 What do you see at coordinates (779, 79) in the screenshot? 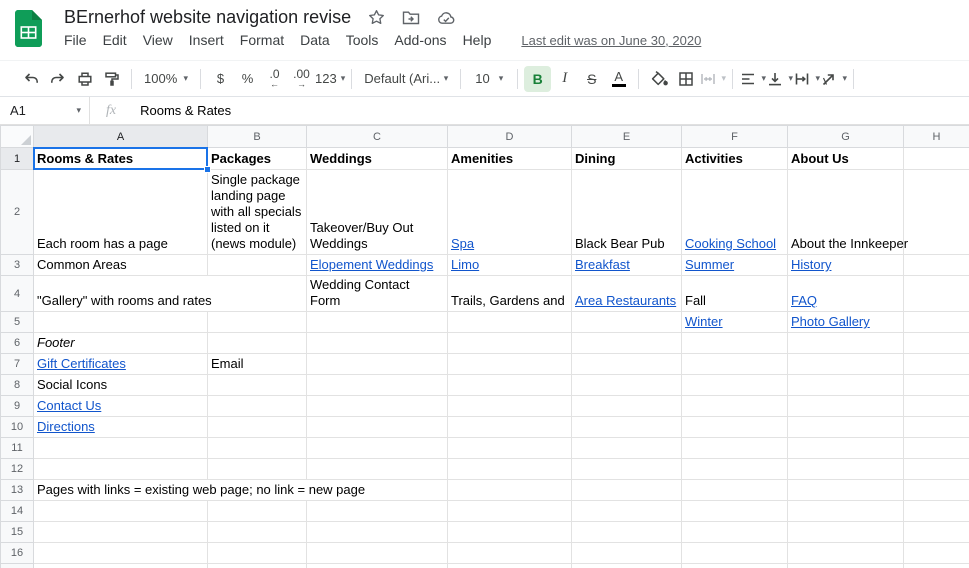
I see `vertical-align-icon: ▾` at bounding box center [779, 79].